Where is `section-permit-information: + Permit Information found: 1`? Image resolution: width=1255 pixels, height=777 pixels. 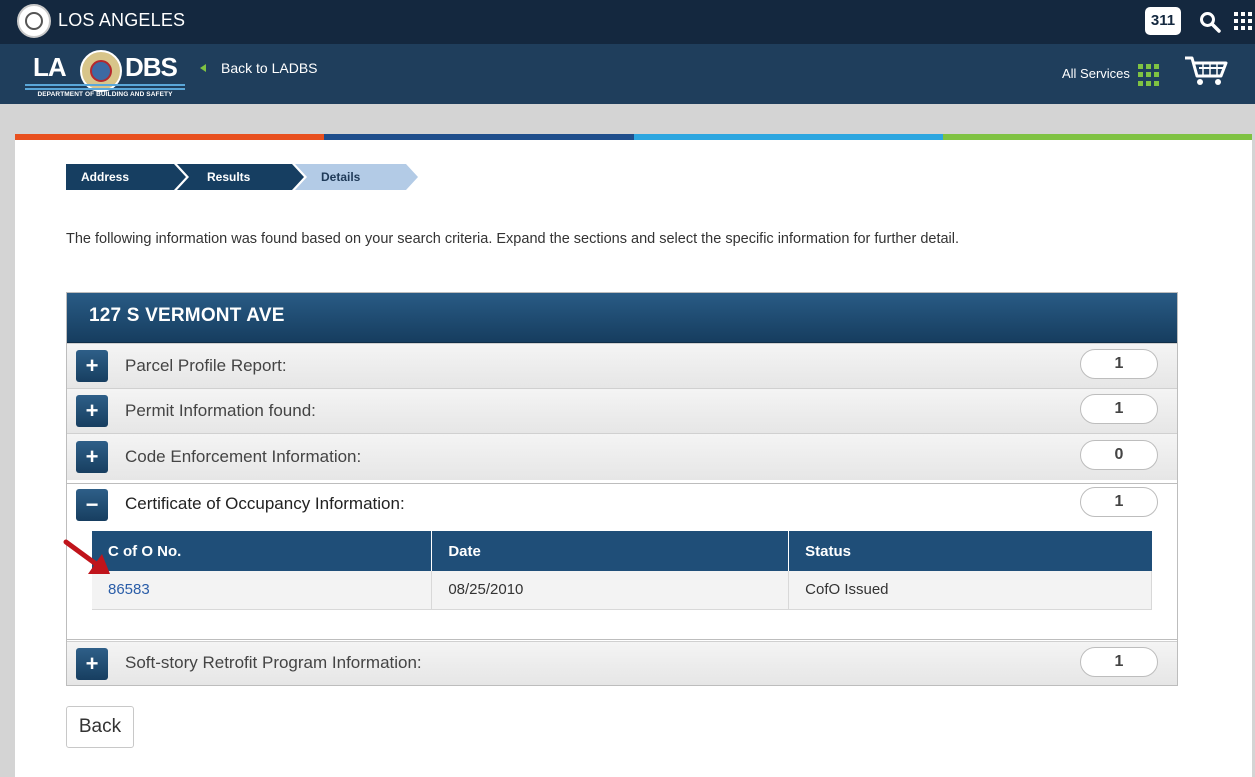 section-permit-information: + Permit Information found: 1 is located at coordinates (622, 410).